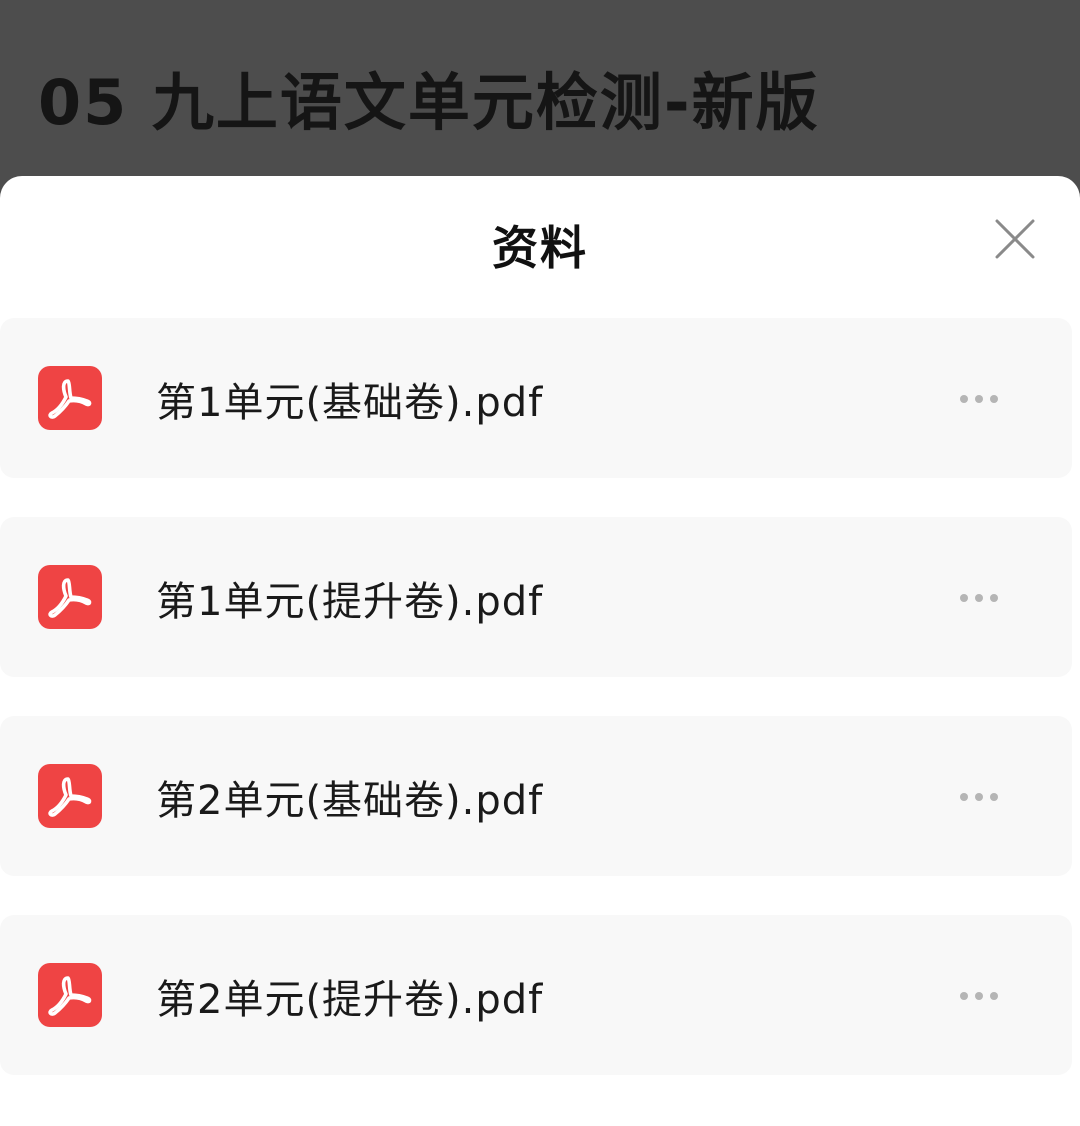 This screenshot has height=1126, width=1080. I want to click on sheet-title: 资料, so click(540, 248).